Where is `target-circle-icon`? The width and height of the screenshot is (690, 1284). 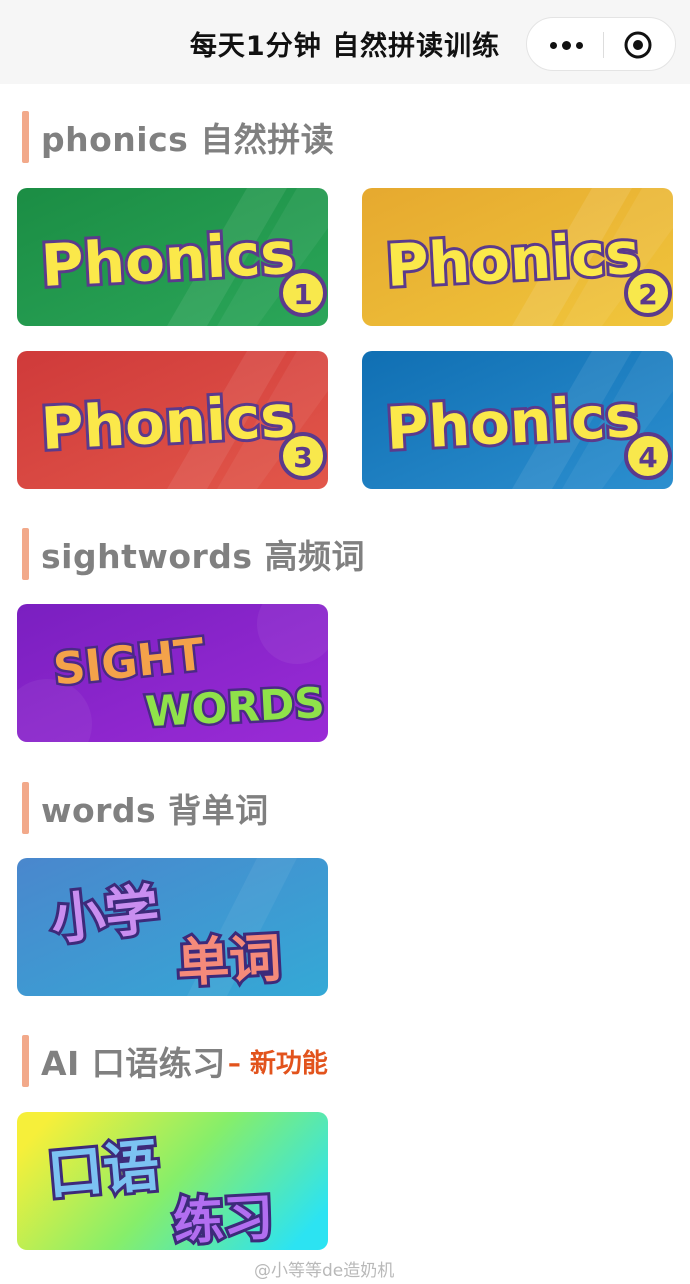
target-circle-icon is located at coordinates (638, 45).